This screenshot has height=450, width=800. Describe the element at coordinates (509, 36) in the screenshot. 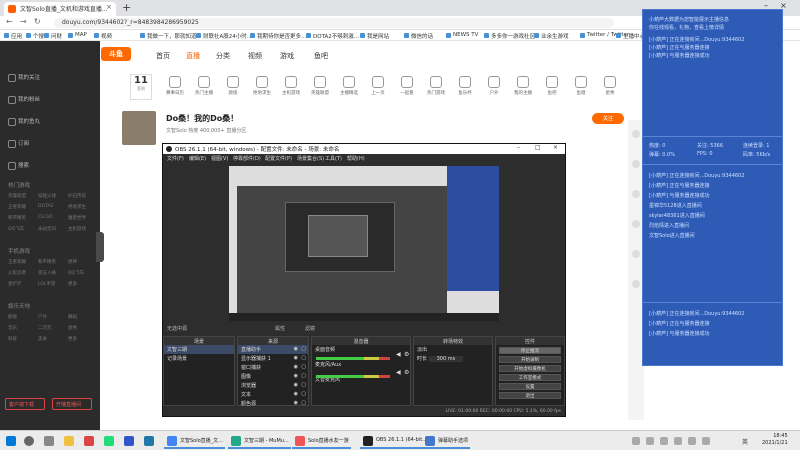

I see `bookmark-item: 多多你一游戏社区` at that location.